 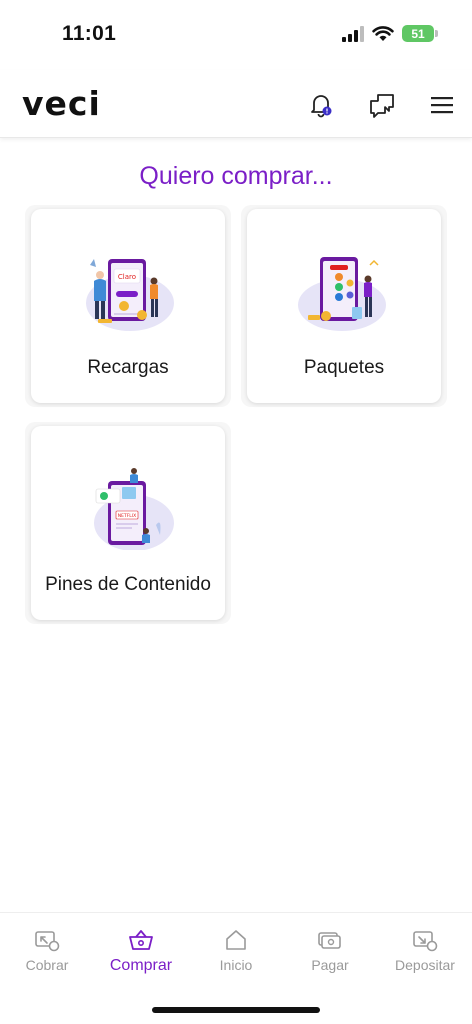 I want to click on paquetes-label: Paquetes, so click(x=344, y=367).